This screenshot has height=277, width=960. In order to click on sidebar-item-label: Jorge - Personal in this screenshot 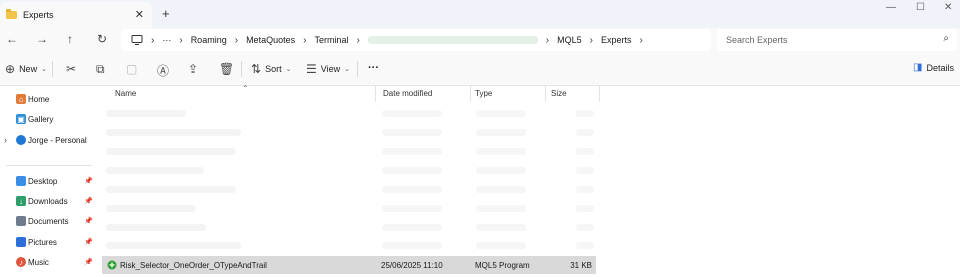, I will do `click(57, 140)`.